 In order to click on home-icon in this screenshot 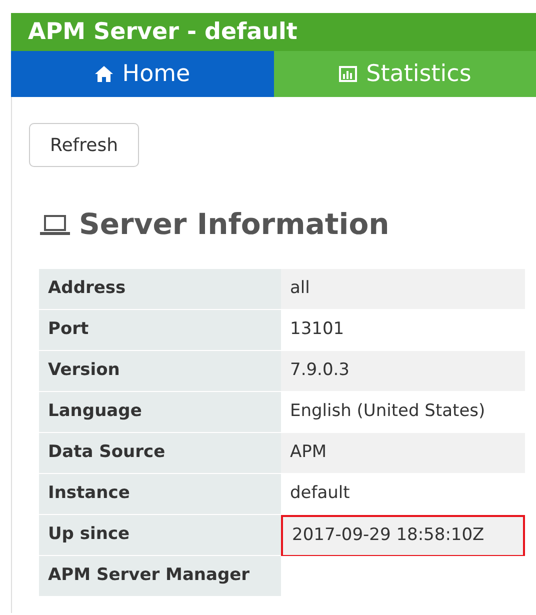, I will do `click(104, 74)`.